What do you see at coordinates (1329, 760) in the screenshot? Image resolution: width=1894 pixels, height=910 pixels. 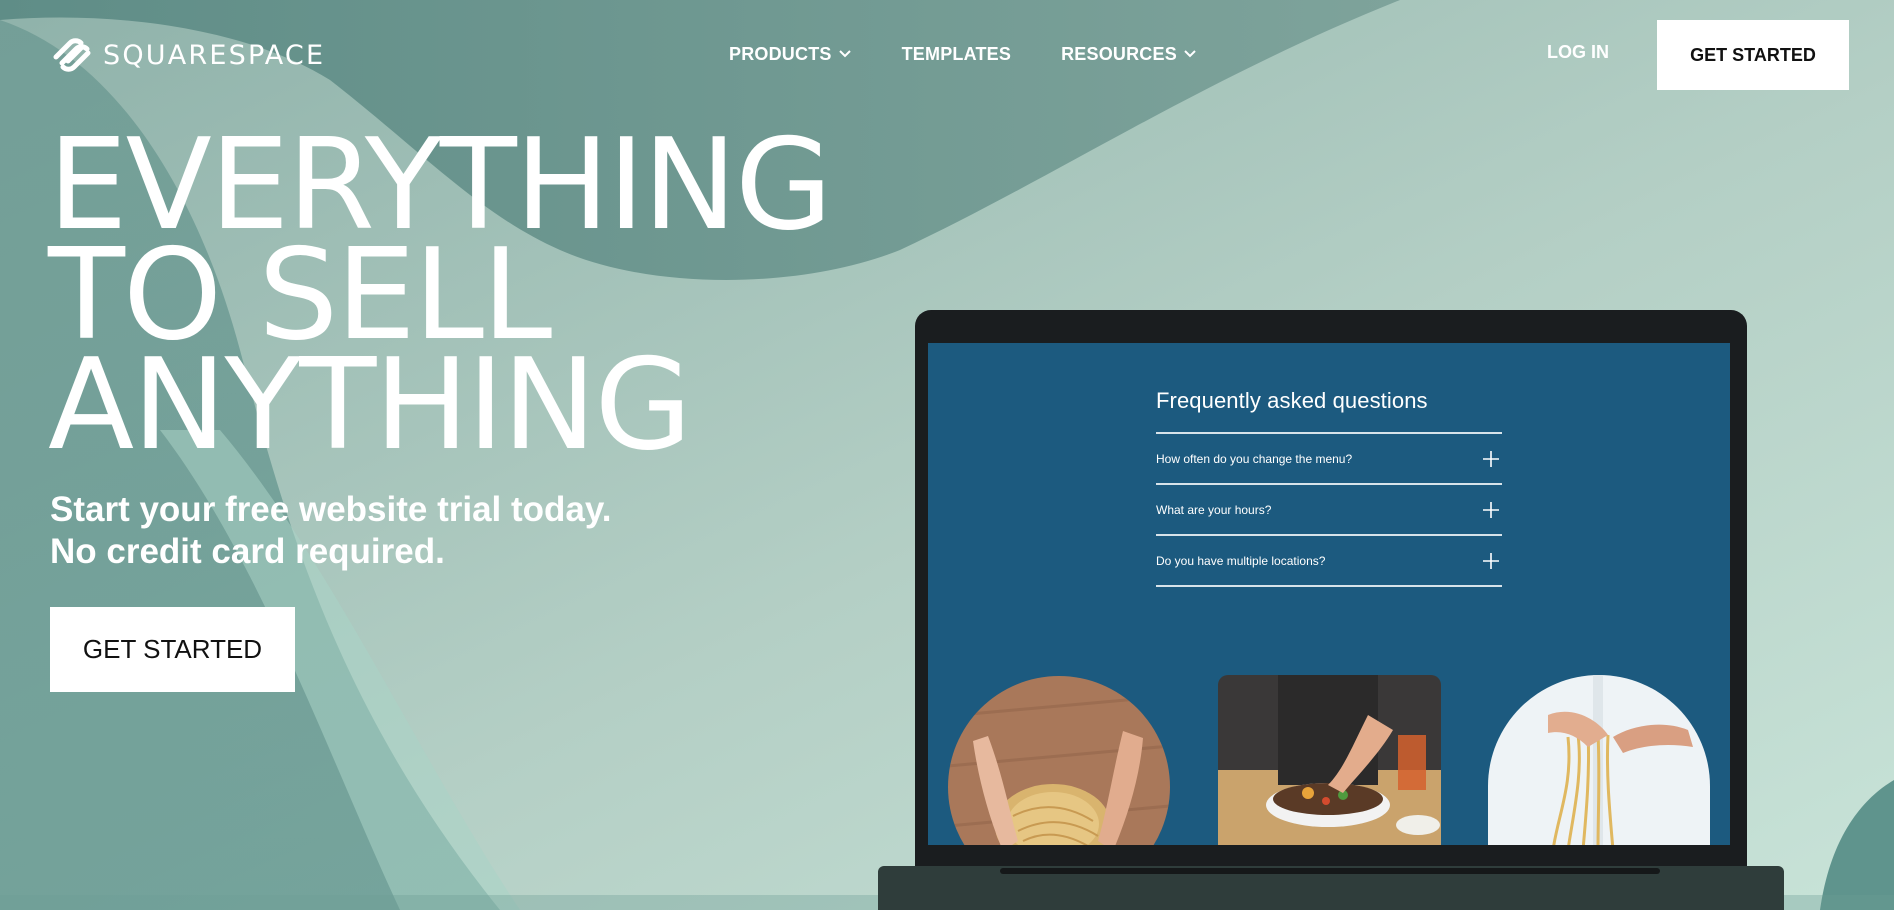 I see `noodle-bowl-photo` at bounding box center [1329, 760].